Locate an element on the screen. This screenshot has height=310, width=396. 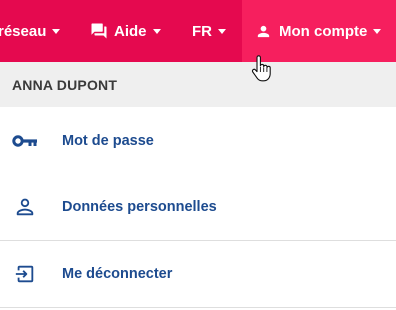
menu-item-label: Me déconnecter is located at coordinates (117, 274).